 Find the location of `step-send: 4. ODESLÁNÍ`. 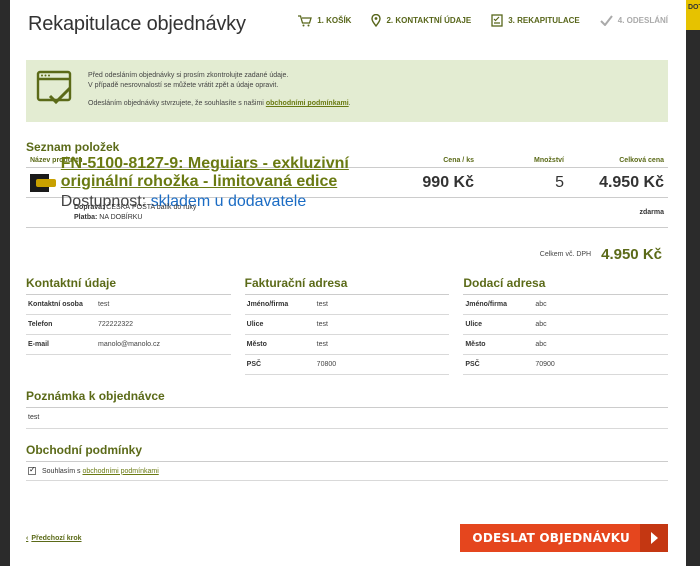

step-send: 4. ODESLÁNÍ is located at coordinates (634, 20).